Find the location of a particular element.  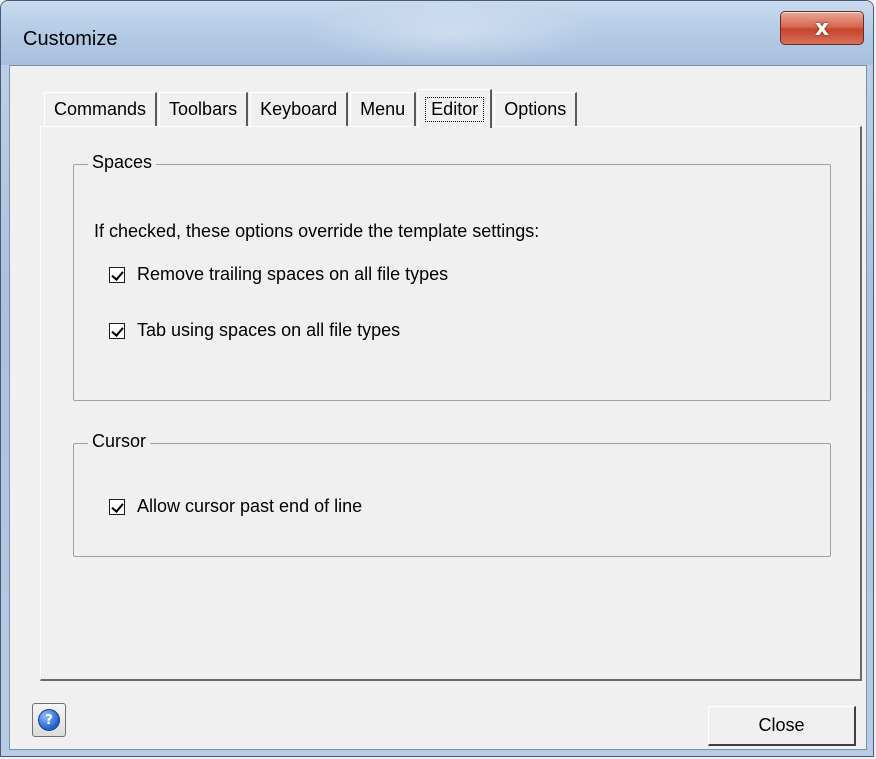

dialog-footer: ? Close is located at coordinates (438, 717).